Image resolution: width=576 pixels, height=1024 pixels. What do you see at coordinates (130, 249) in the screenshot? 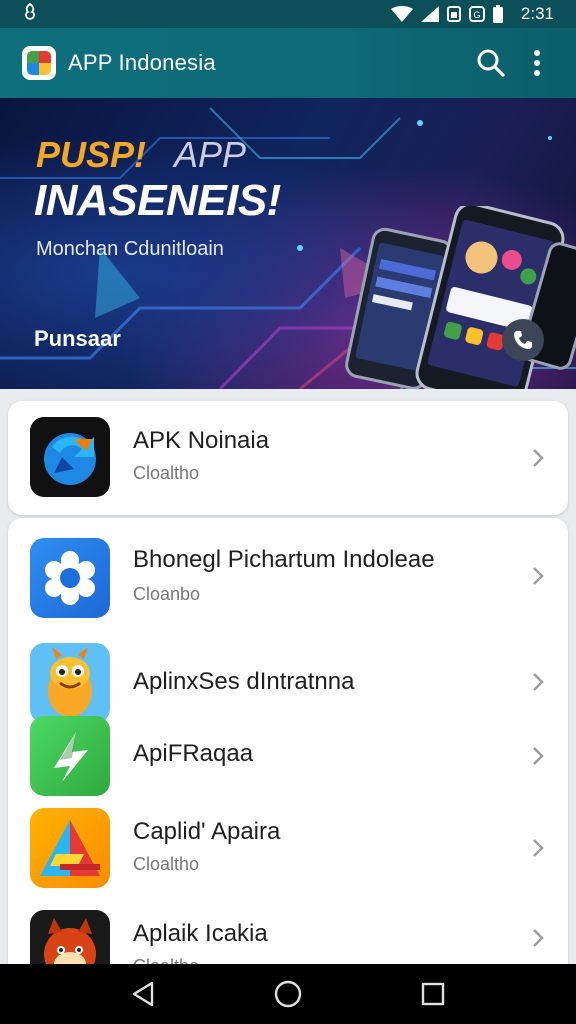
I see `banner-subtitle: Monchan Cdunitloain` at bounding box center [130, 249].